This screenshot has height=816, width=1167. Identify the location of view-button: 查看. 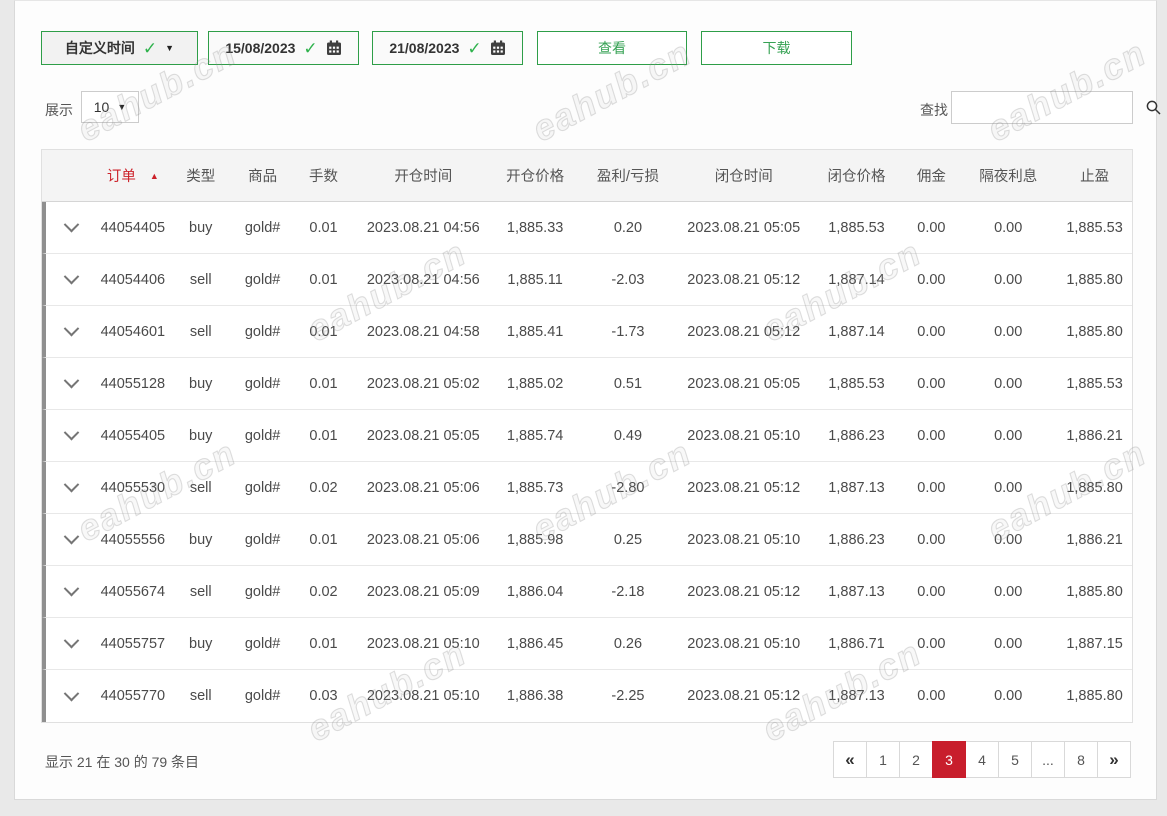
(612, 48).